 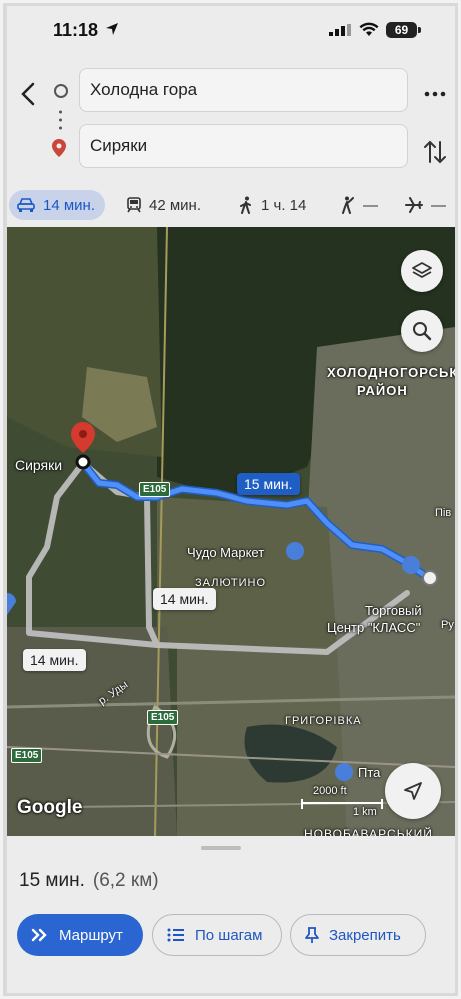 What do you see at coordinates (358, 205) in the screenshot?
I see `tab-rideshare: —` at bounding box center [358, 205].